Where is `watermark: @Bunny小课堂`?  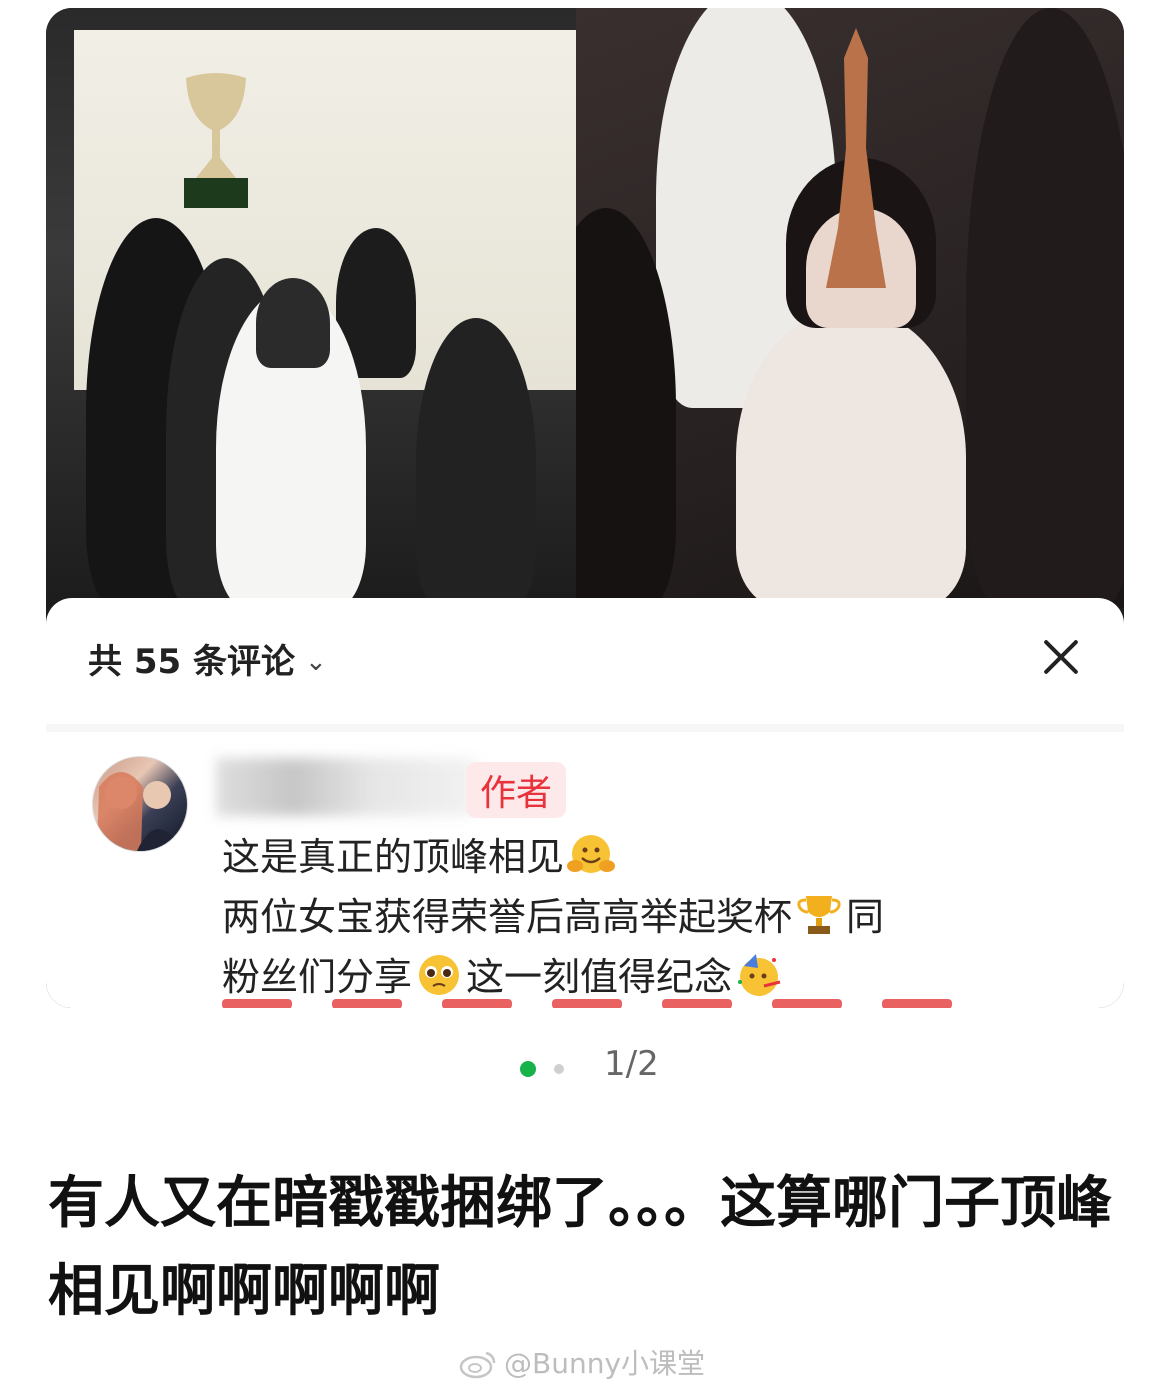 watermark: @Bunny小课堂 is located at coordinates (581, 1362).